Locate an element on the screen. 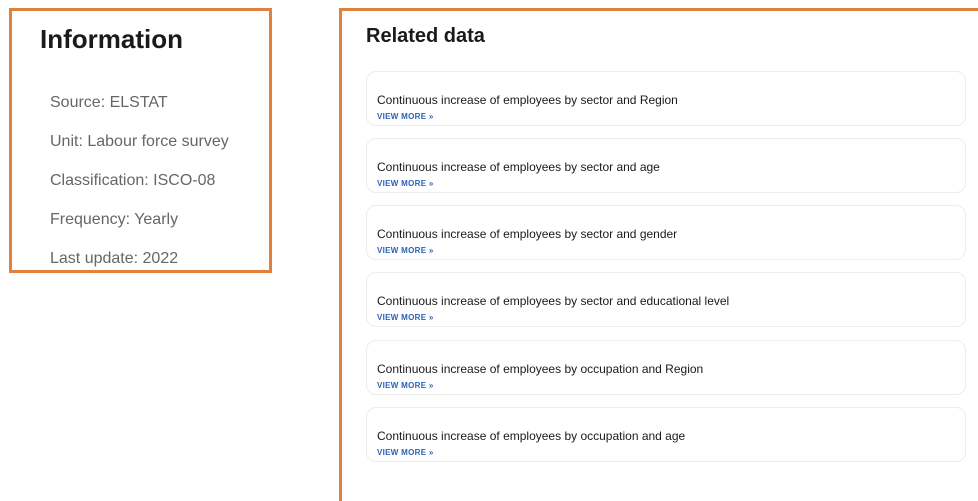 This screenshot has height=501, width=978. info-unit: Unit: Labour force survey is located at coordinates (139, 141).